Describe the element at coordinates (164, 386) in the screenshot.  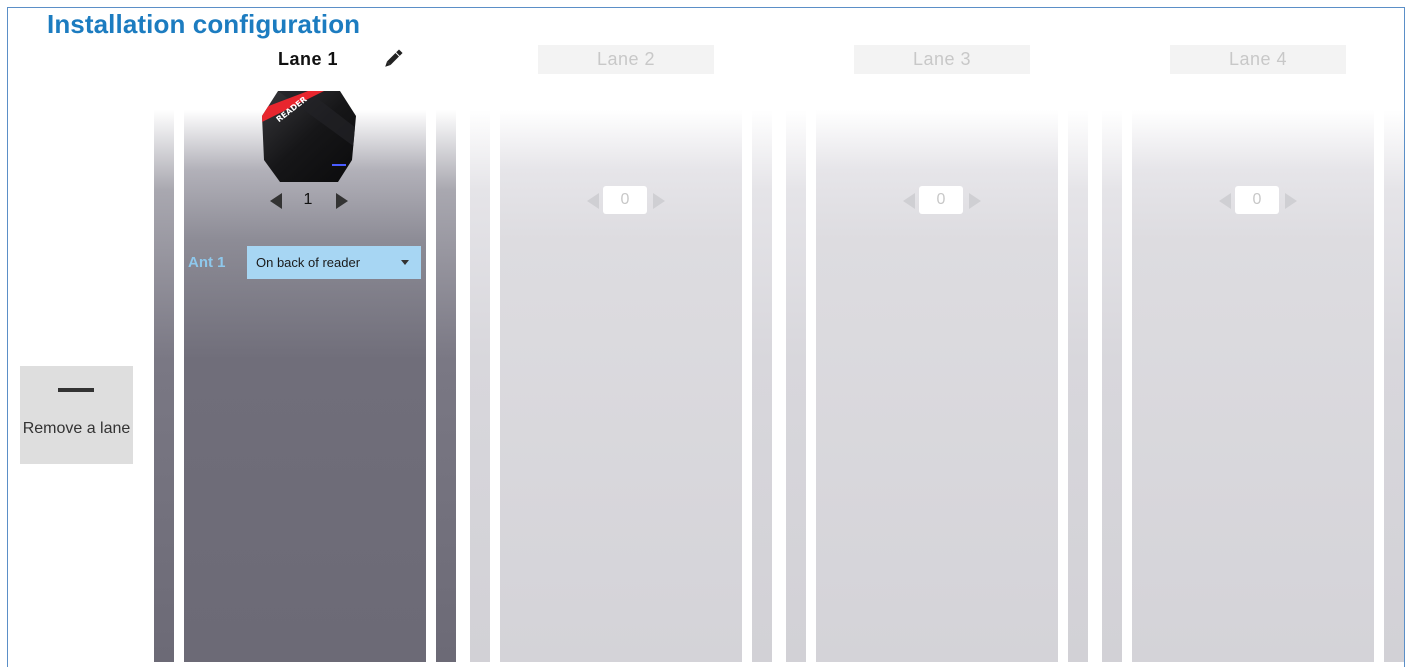
I see `lane-1-left-rail` at that location.